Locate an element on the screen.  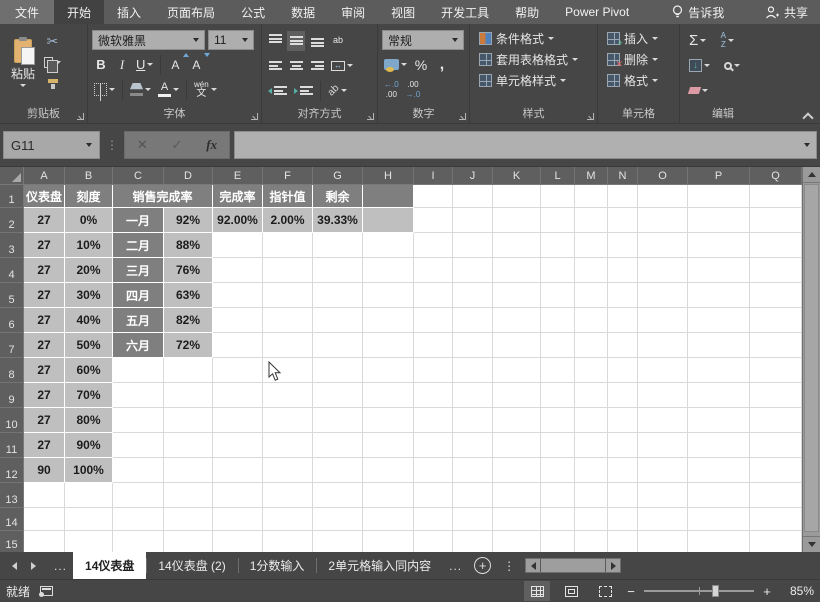
cell-F1: 指针值 is located at coordinates (288, 196).